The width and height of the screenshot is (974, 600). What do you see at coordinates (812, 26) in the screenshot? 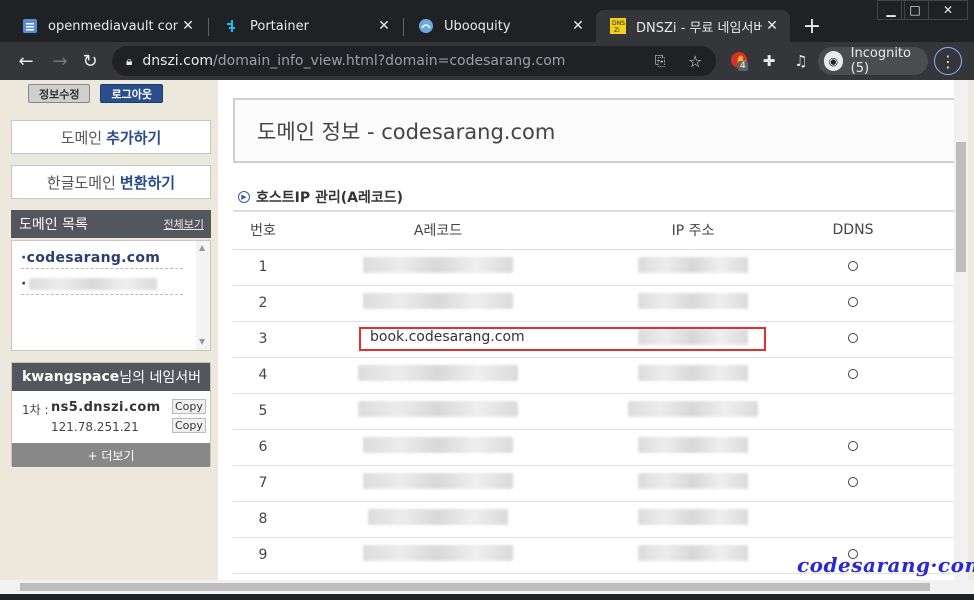
I see `new-tab-button: +` at bounding box center [812, 26].